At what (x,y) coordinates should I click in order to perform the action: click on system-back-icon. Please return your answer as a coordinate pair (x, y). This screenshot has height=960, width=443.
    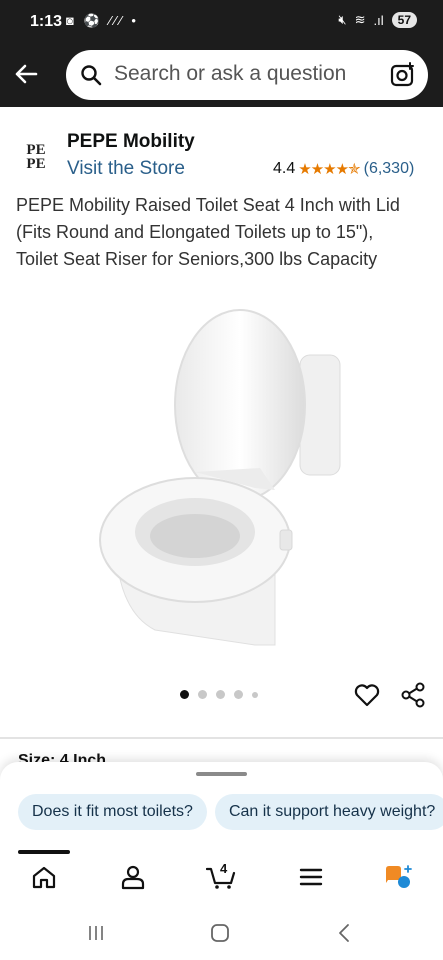
    Looking at the image, I should click on (344, 933).